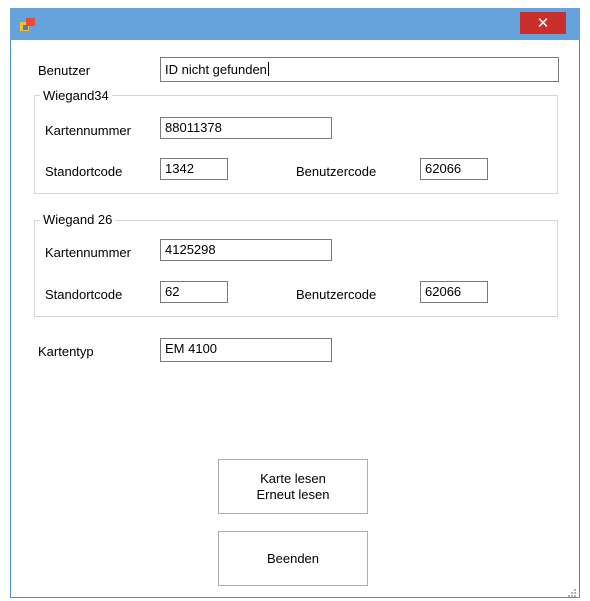  Describe the element at coordinates (66, 351) in the screenshot. I see `kartentyp-label: Kartentyp` at that location.